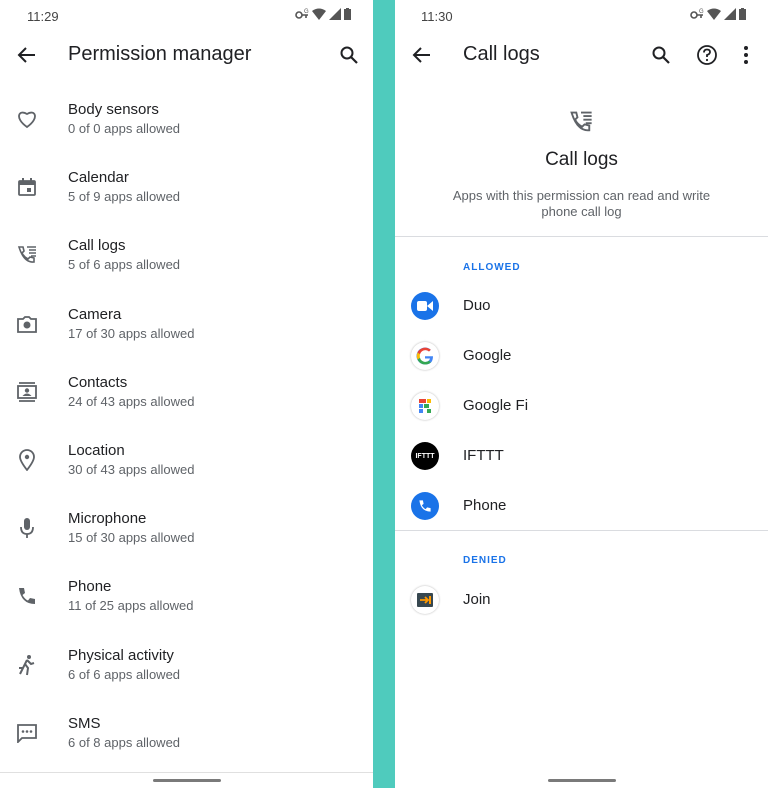 The width and height of the screenshot is (768, 788). I want to click on app-bar: Call logs, so click(581, 56).